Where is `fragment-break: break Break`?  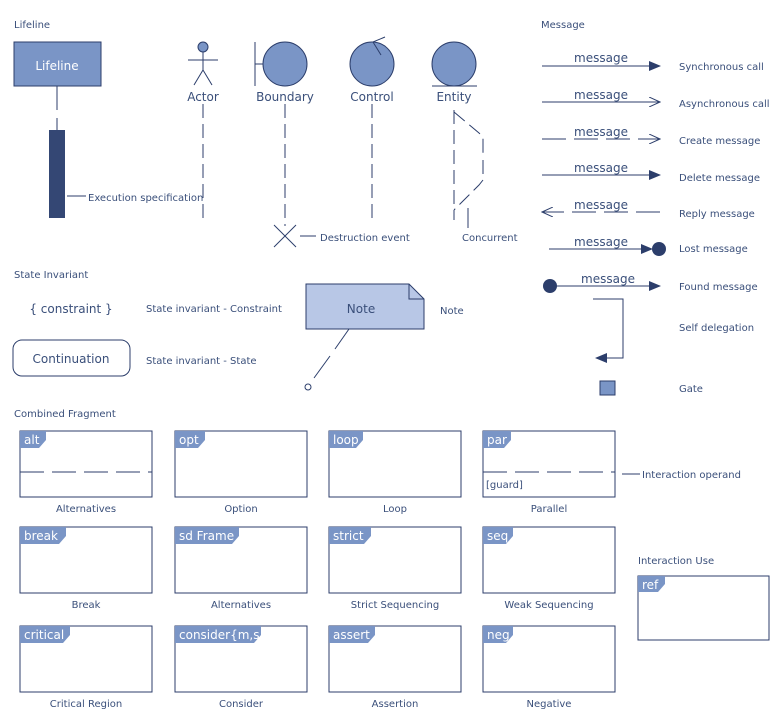 fragment-break: break Break is located at coordinates (86, 568).